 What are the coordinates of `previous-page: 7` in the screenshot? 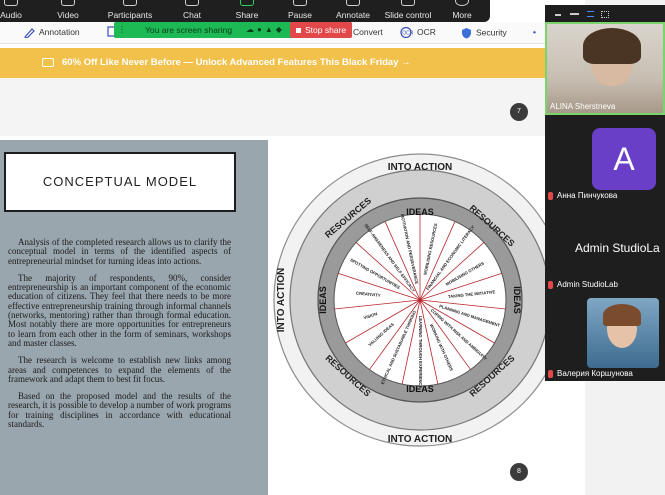 It's located at (272, 107).